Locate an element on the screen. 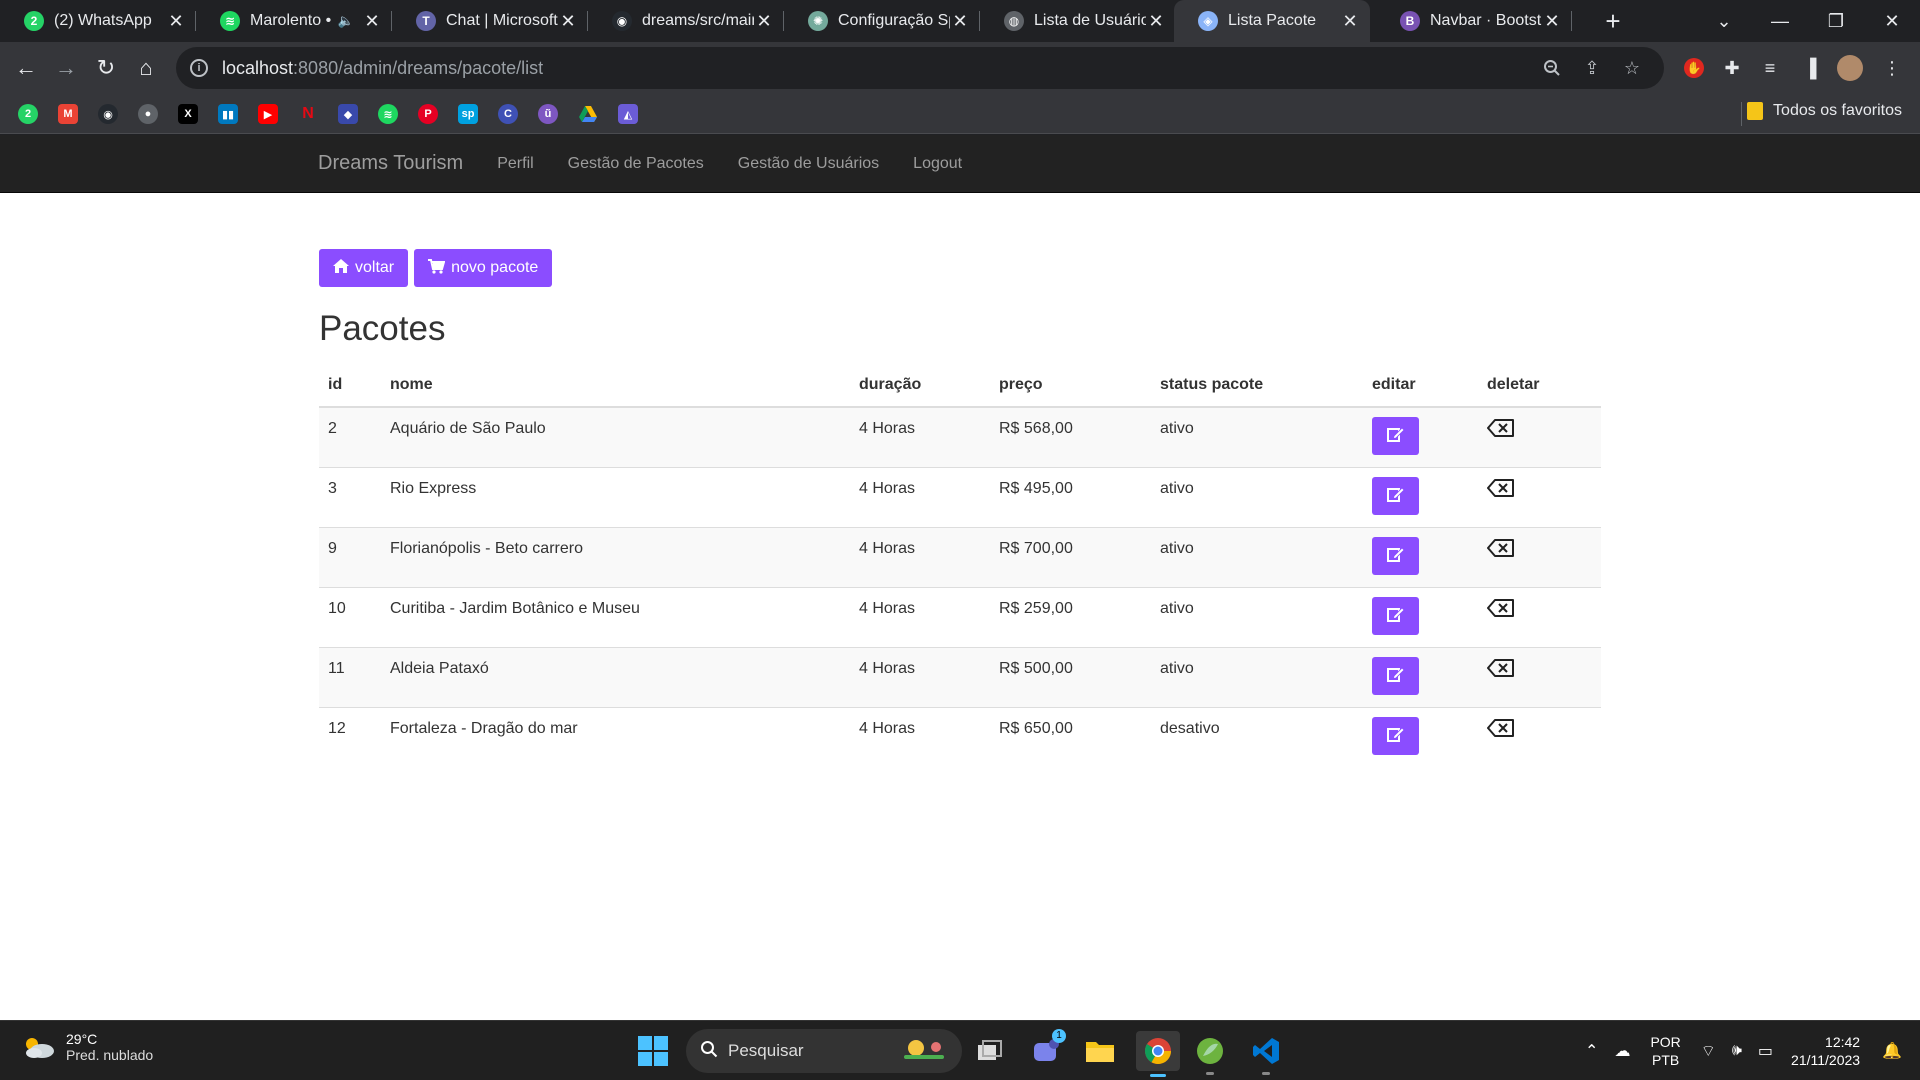  taskbar-search: Pesquisar is located at coordinates (824, 1051).